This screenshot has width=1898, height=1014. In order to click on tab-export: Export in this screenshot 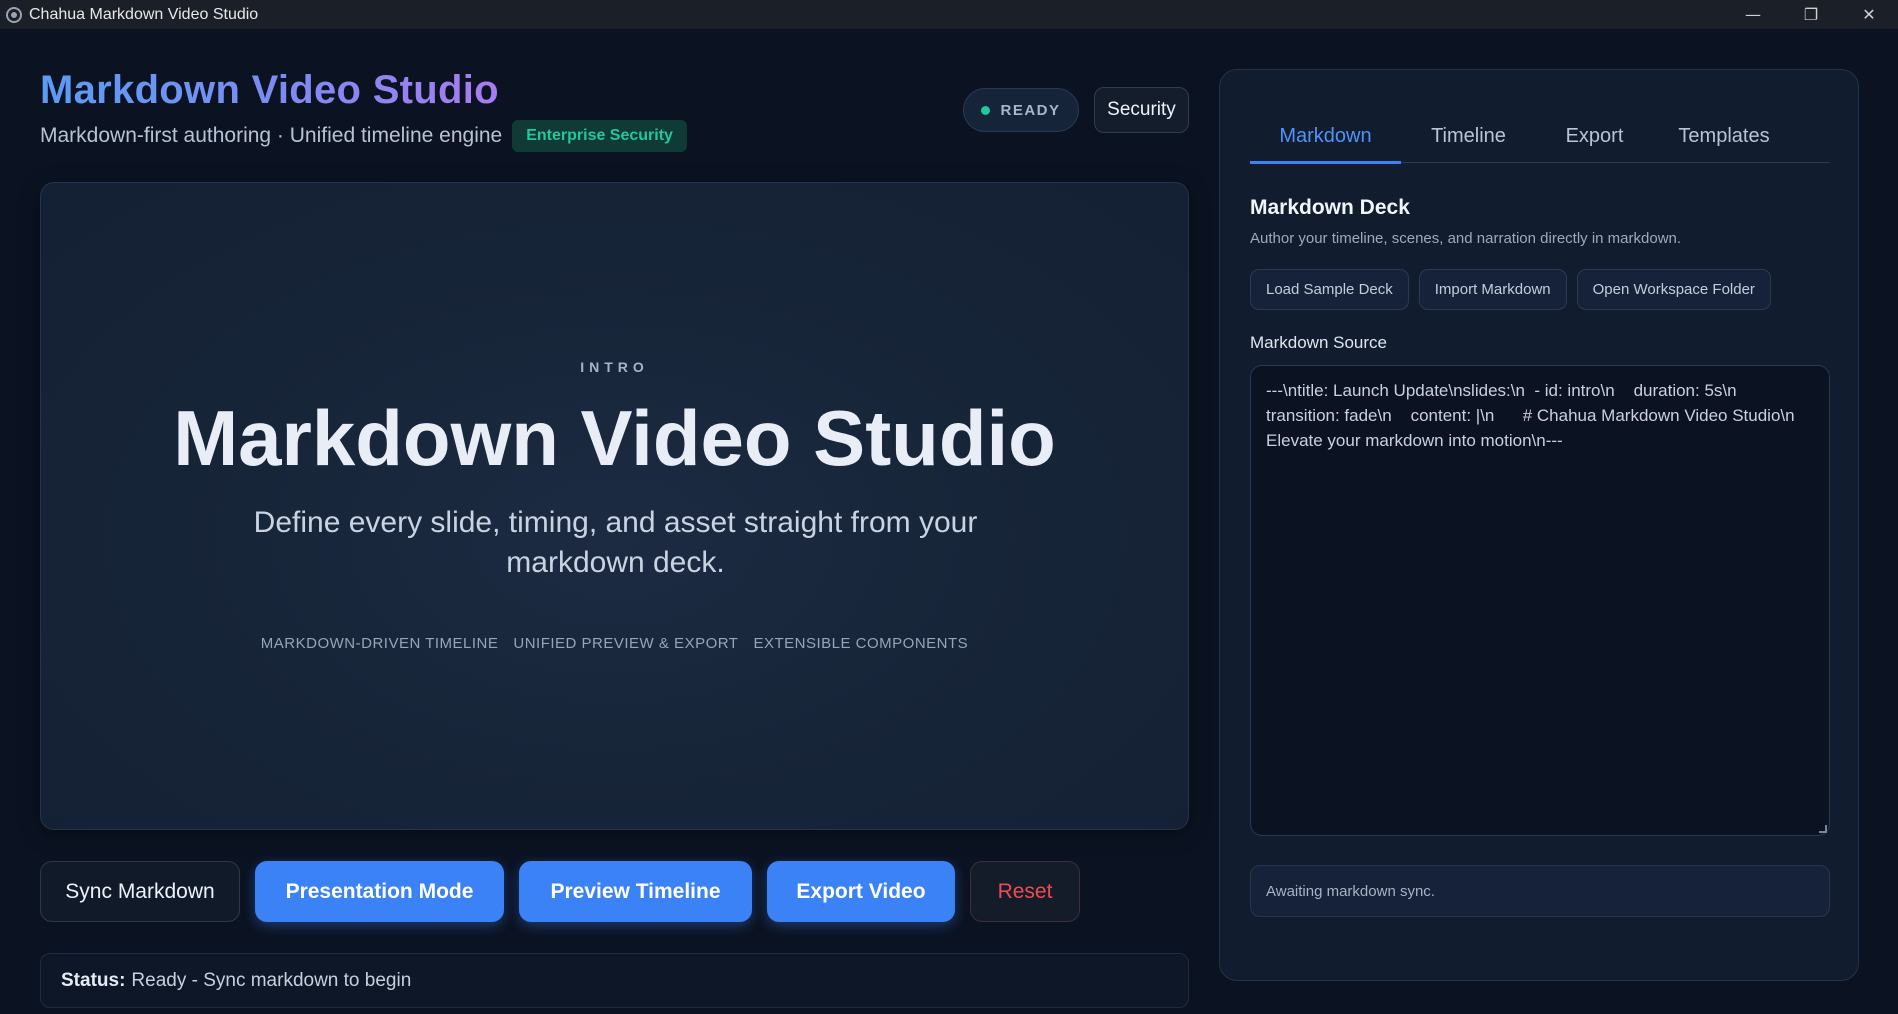, I will do `click(1594, 136)`.